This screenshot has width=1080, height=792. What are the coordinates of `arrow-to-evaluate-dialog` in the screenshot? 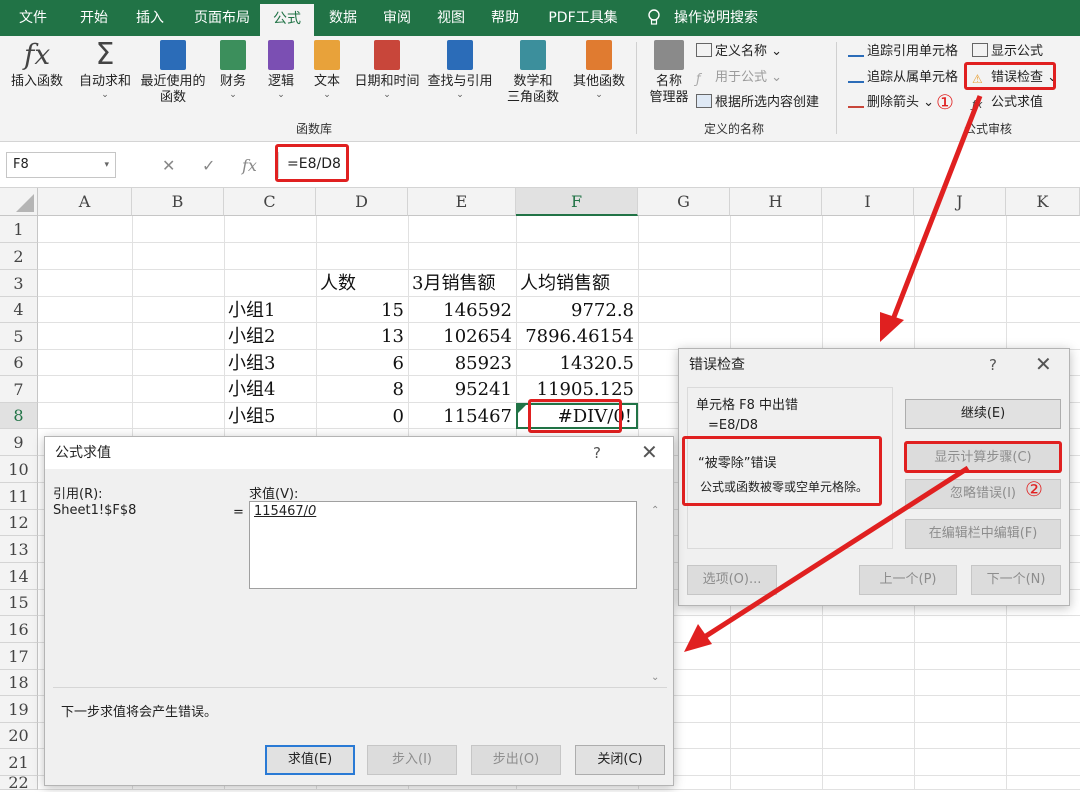 It's located at (827, 558).